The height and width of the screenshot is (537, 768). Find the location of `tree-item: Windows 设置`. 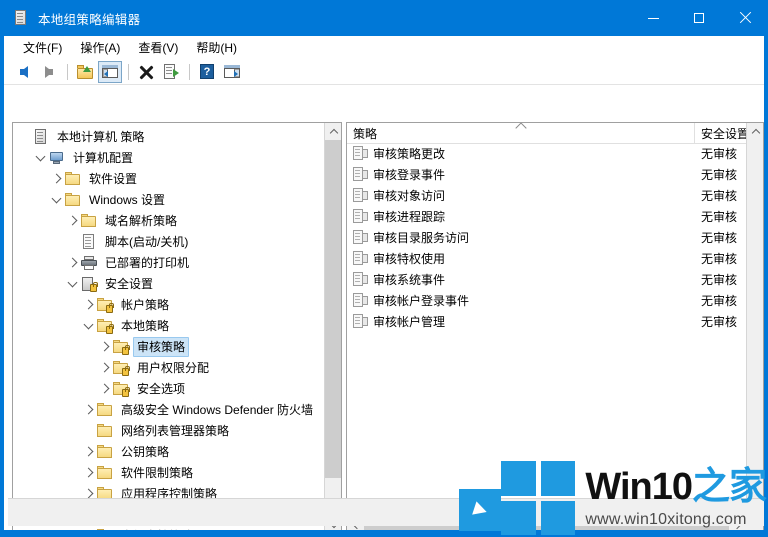

tree-item: Windows 设置 is located at coordinates (168, 199).